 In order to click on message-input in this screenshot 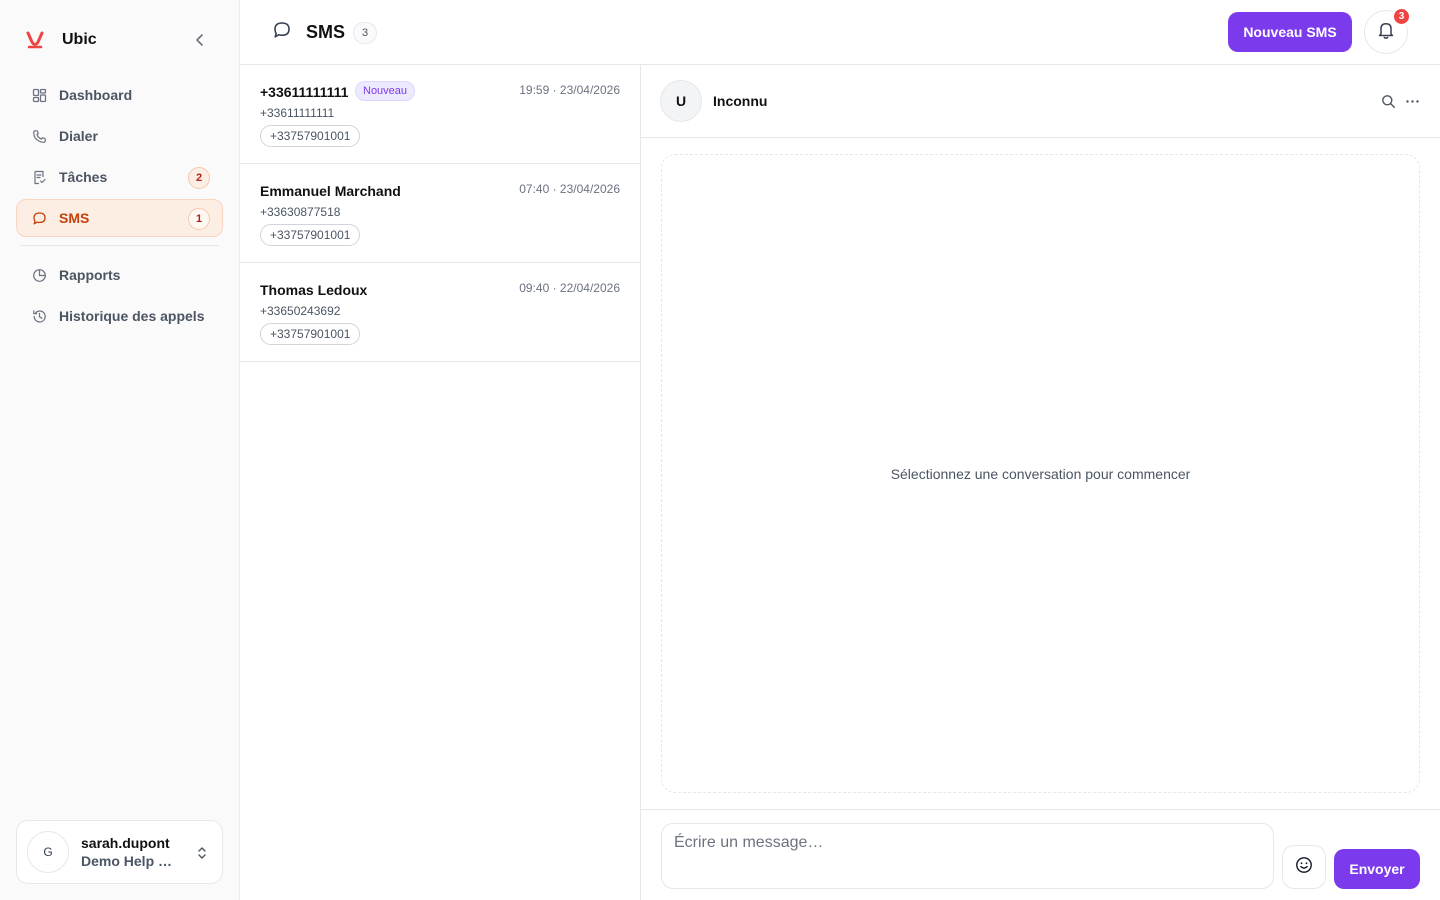, I will do `click(967, 856)`.